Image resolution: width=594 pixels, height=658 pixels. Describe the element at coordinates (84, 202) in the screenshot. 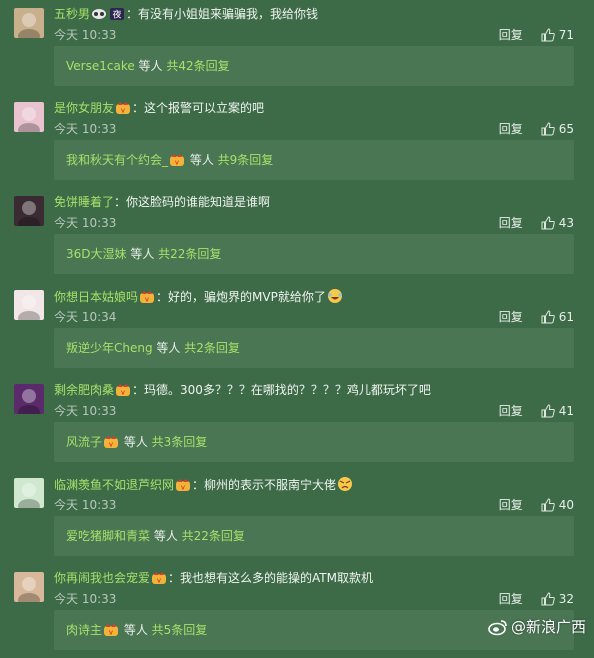

I see `username-link: 免饼睡着了` at that location.